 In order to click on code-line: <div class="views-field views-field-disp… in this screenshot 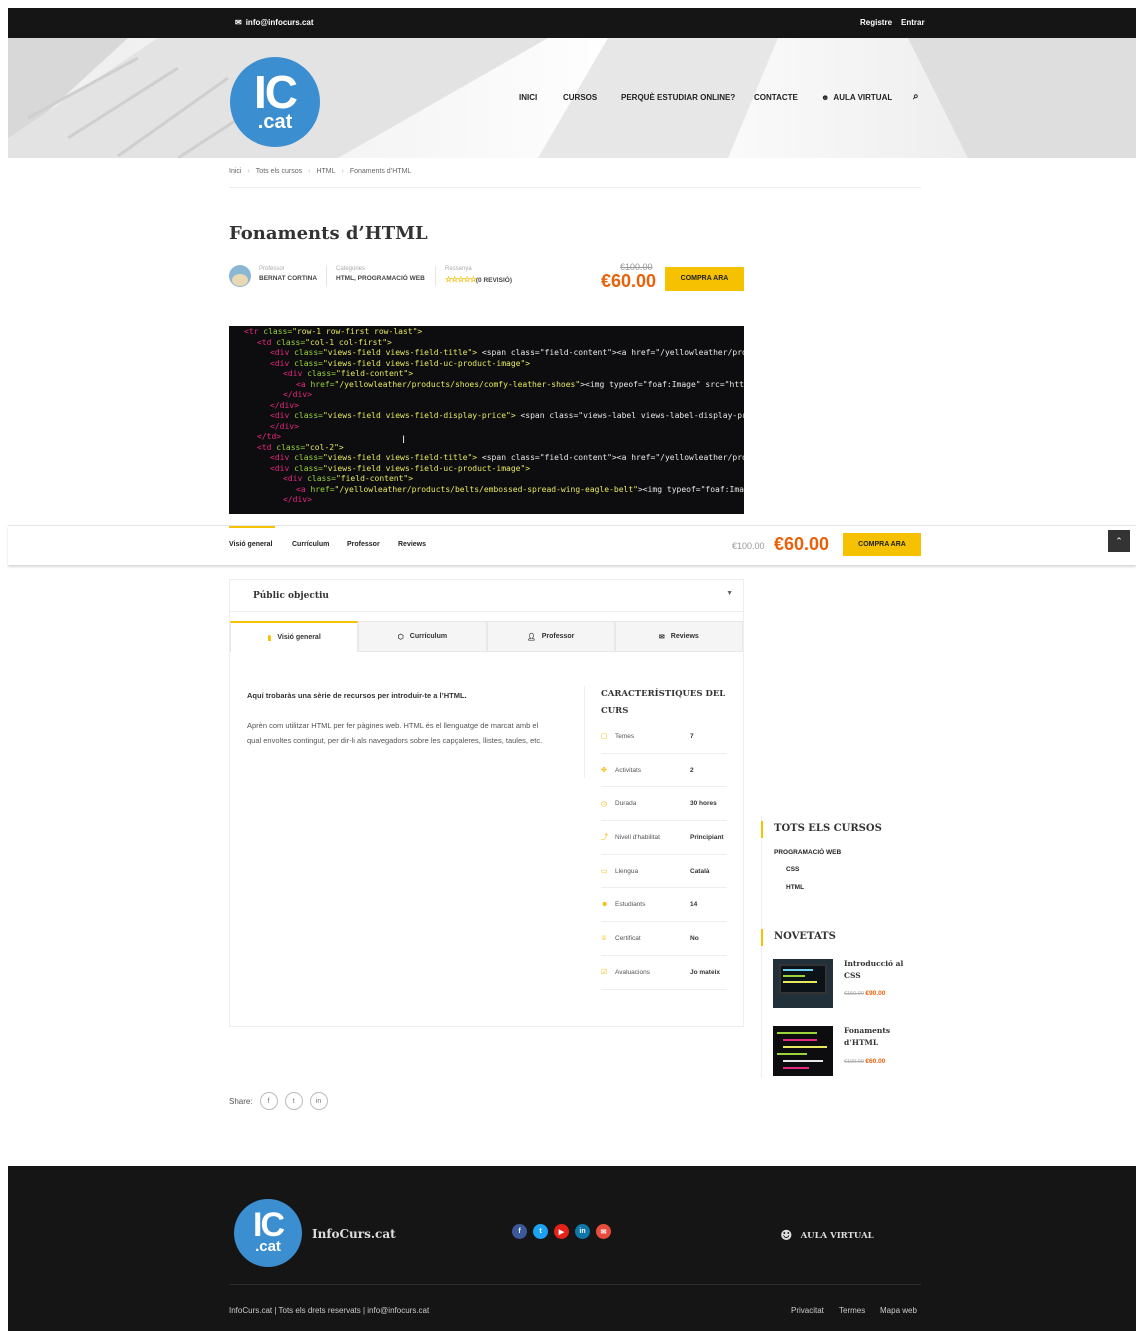, I will do `click(507, 415)`.